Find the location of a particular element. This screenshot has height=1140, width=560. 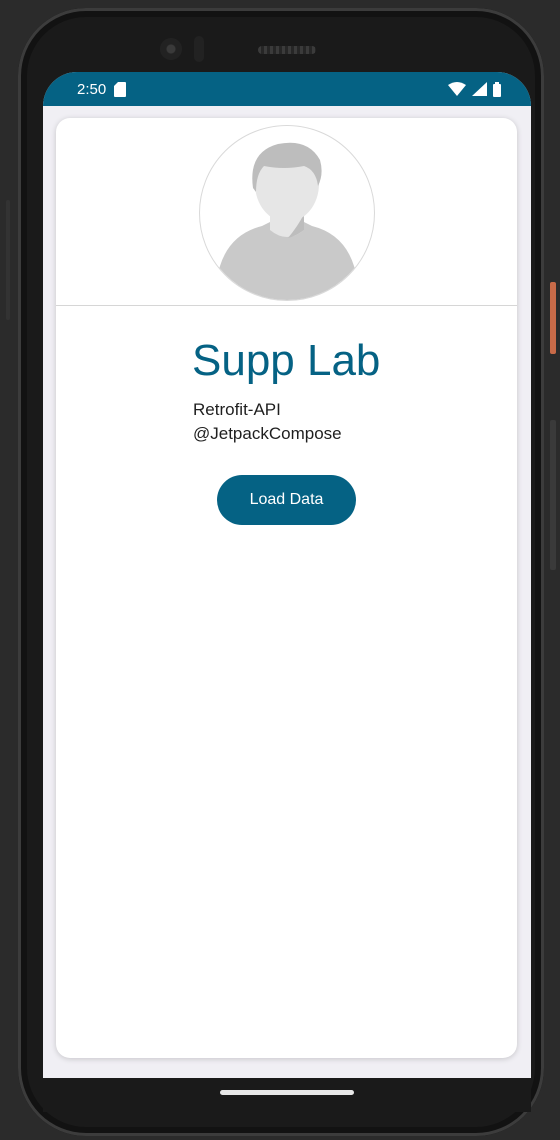

wifi-icon is located at coordinates (457, 89).